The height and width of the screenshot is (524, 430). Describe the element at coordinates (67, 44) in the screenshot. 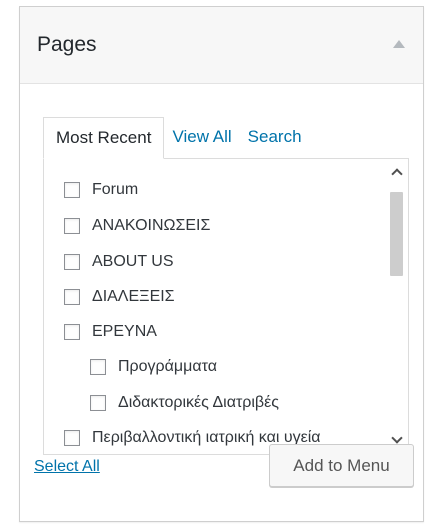

I see `panel-title: Pages` at that location.